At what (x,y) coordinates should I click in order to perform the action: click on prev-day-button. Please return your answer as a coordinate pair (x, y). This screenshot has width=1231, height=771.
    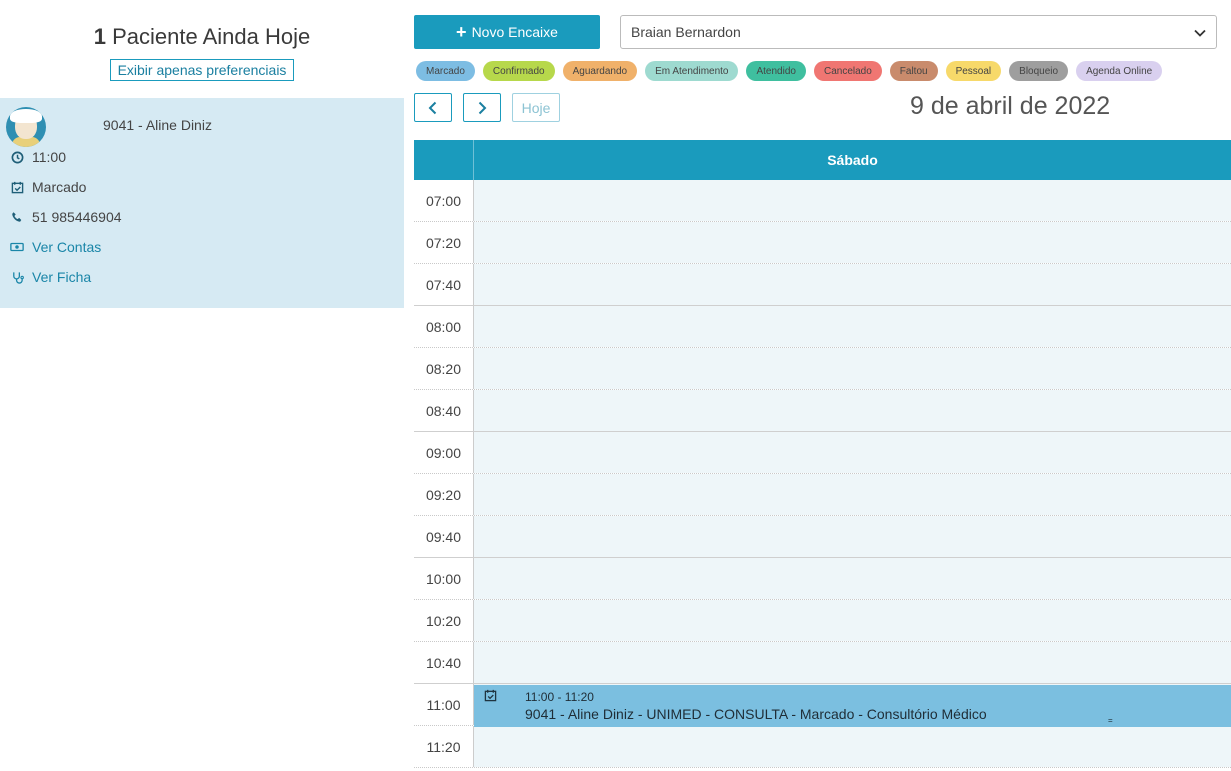
    Looking at the image, I should click on (433, 107).